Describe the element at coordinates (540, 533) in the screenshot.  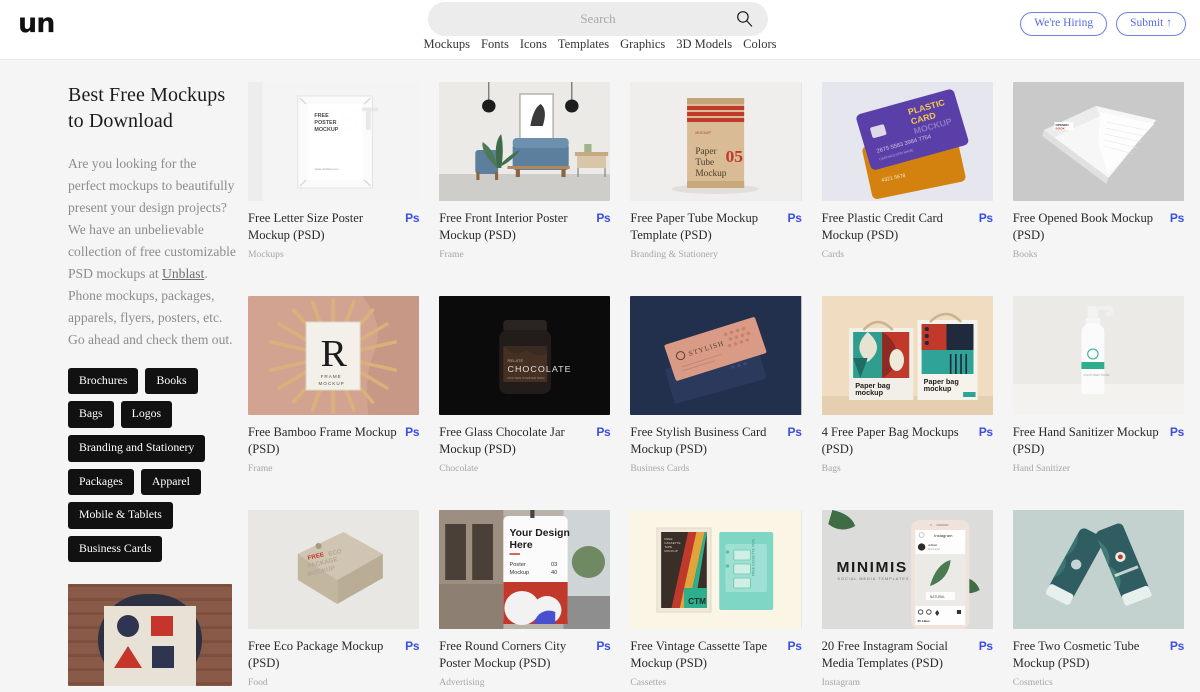
I see `svg-text: Your Design` at that location.